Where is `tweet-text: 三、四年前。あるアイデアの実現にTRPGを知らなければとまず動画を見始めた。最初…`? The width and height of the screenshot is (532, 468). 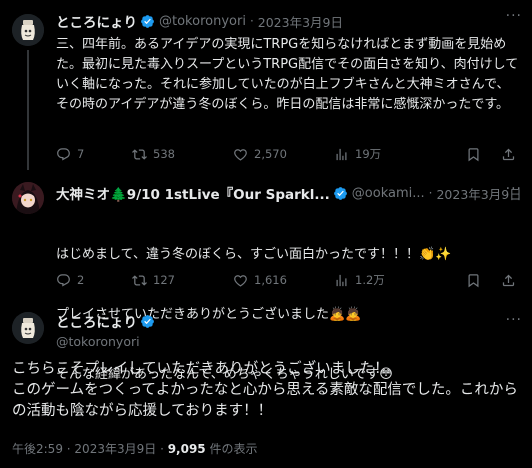 tweet-text: 三、四年前。あるアイデアの実現にTRPGを知らなければとまず動画を見始めた。最初… is located at coordinates (287, 74).